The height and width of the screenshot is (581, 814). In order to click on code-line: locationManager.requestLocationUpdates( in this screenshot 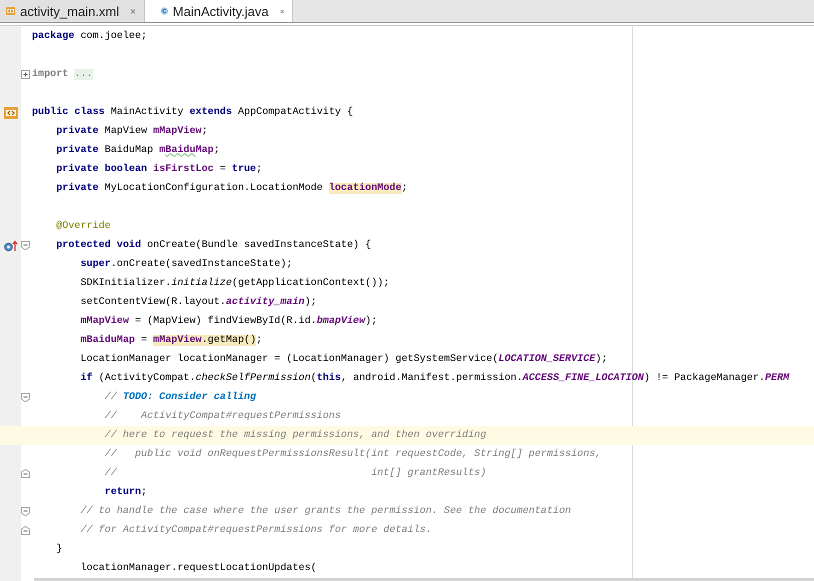, I will do `click(198, 569)`.